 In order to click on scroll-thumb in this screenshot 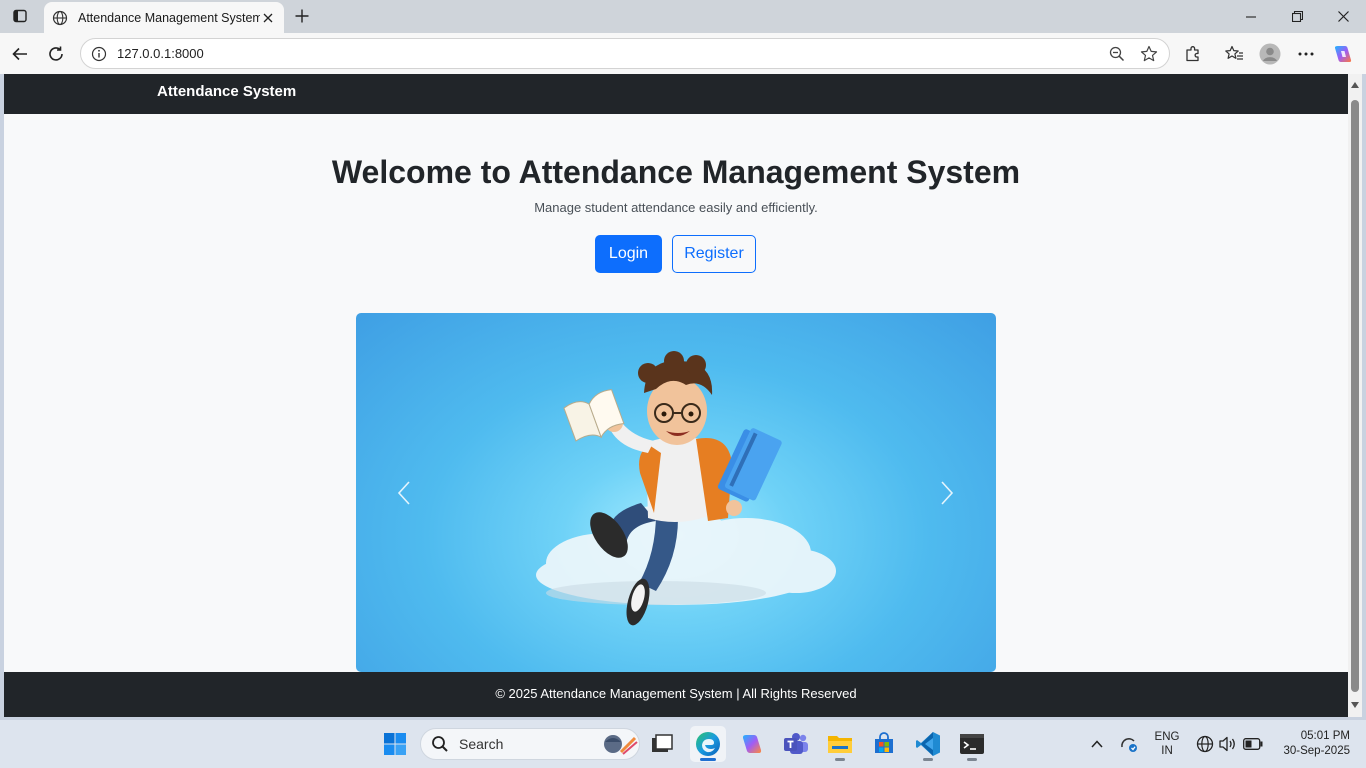, I will do `click(1355, 396)`.